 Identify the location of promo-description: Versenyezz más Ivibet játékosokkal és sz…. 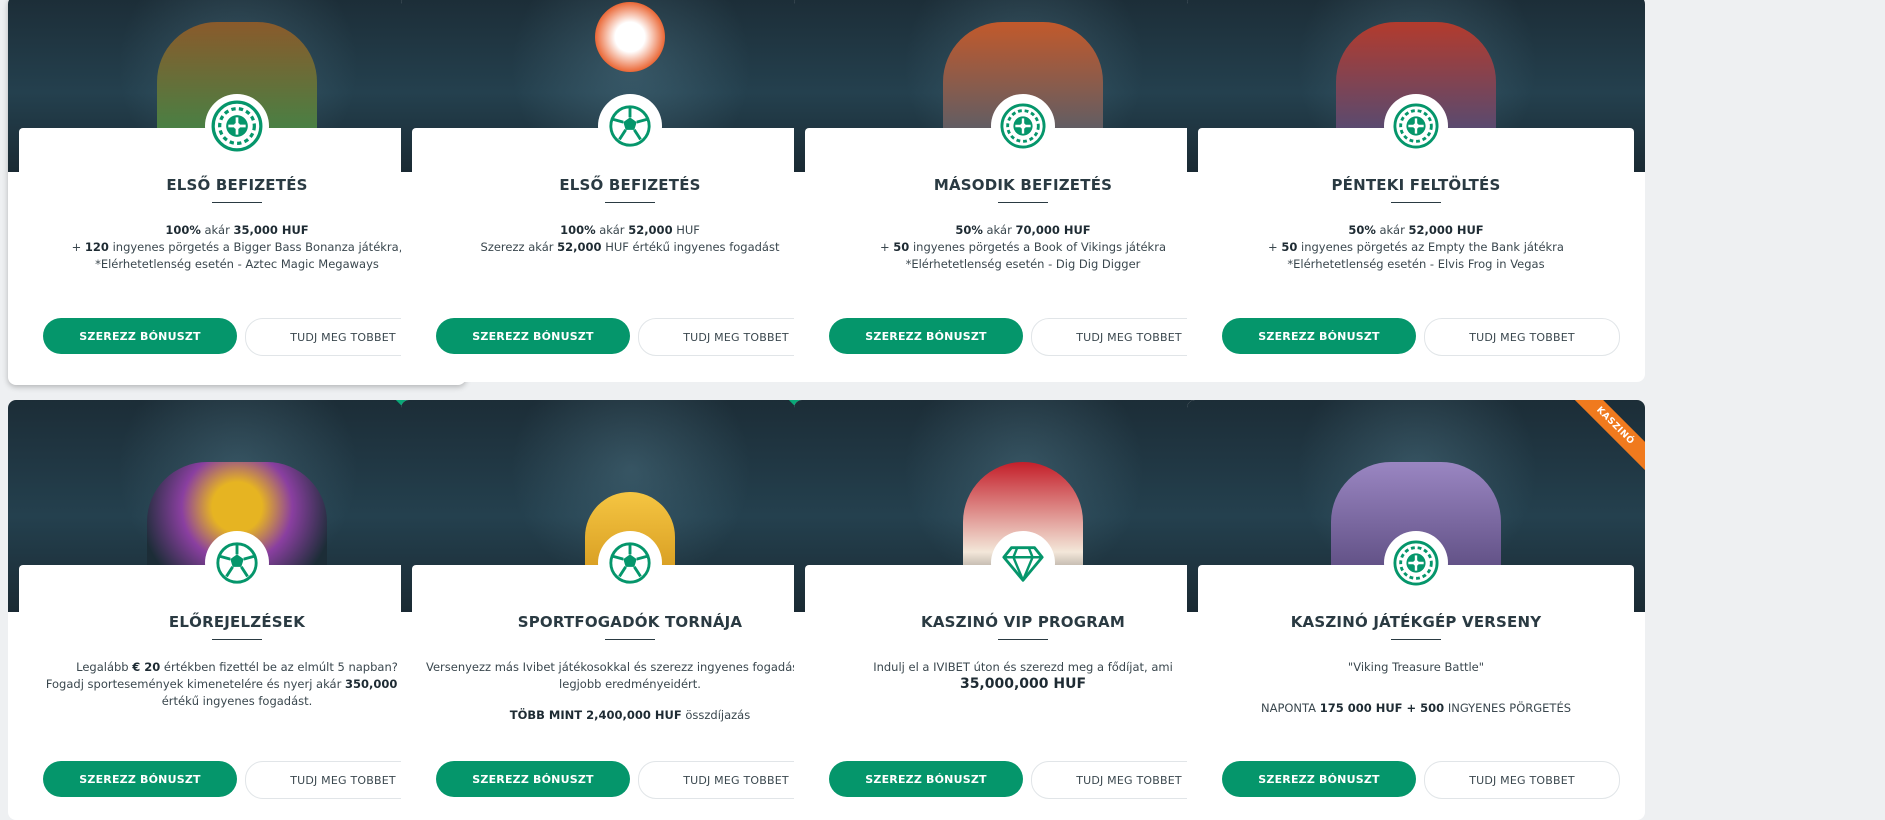
(630, 691).